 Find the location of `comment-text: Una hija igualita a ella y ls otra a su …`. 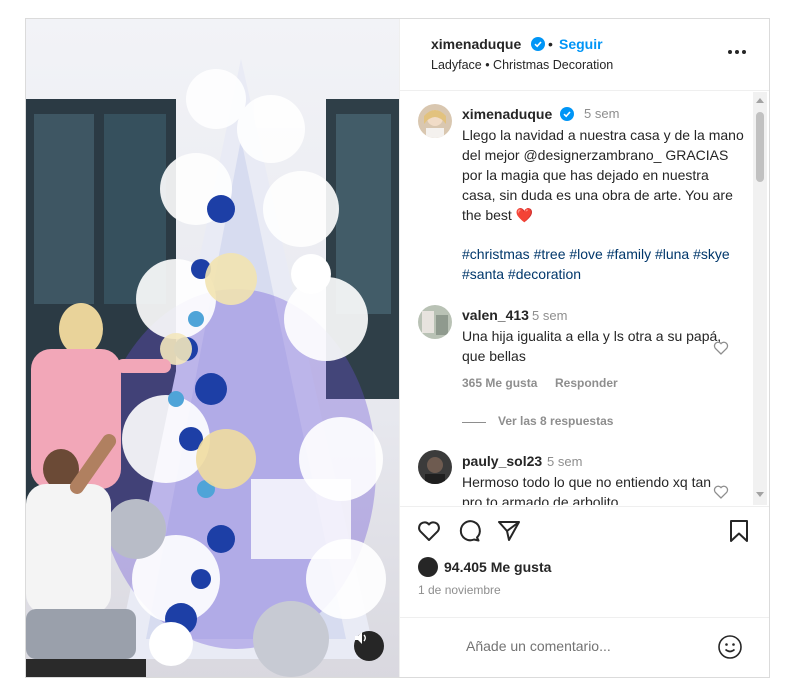

comment-text: Una hija igualita a ella y ls otra a su … is located at coordinates (592, 346).